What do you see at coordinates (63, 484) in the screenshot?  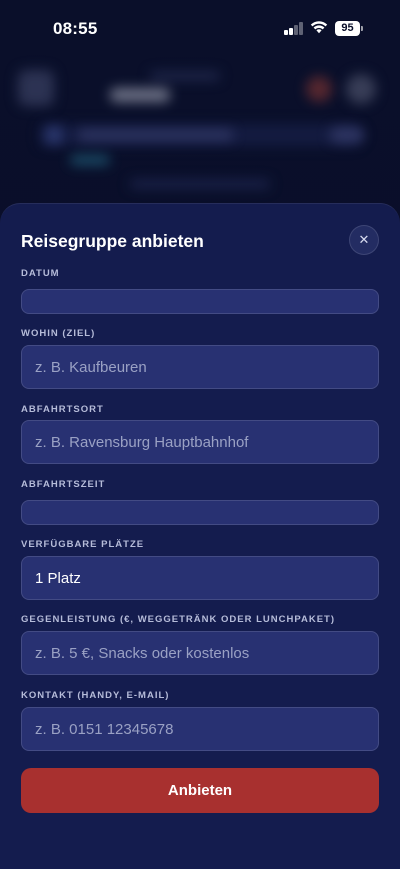 I see `departure-time-label: ABFAHRTSZEIT` at bounding box center [63, 484].